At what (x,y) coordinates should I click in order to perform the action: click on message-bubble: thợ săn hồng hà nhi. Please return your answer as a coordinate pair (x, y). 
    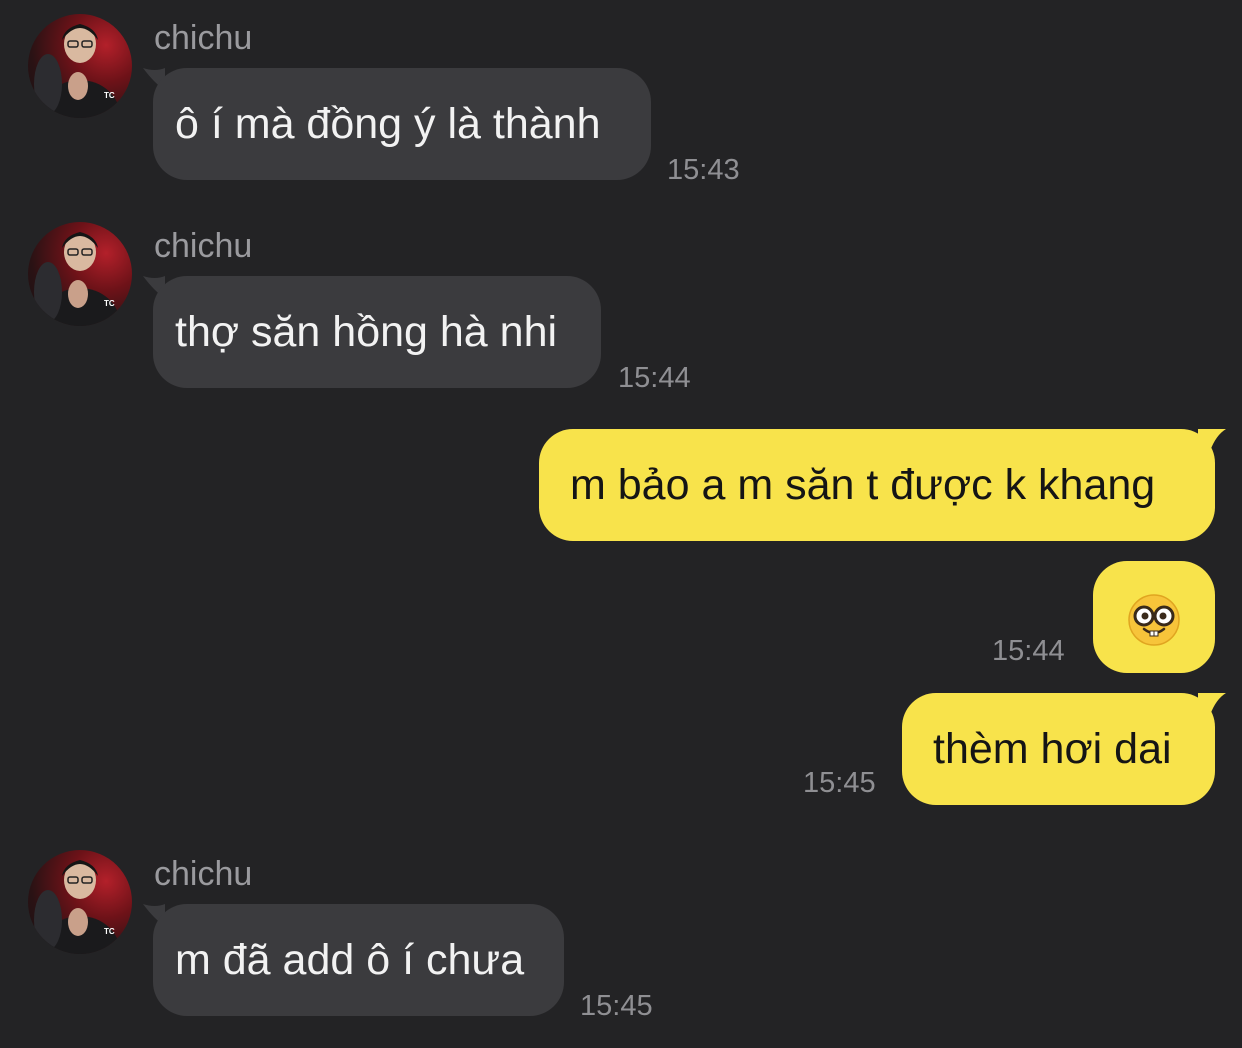
    Looking at the image, I should click on (377, 332).